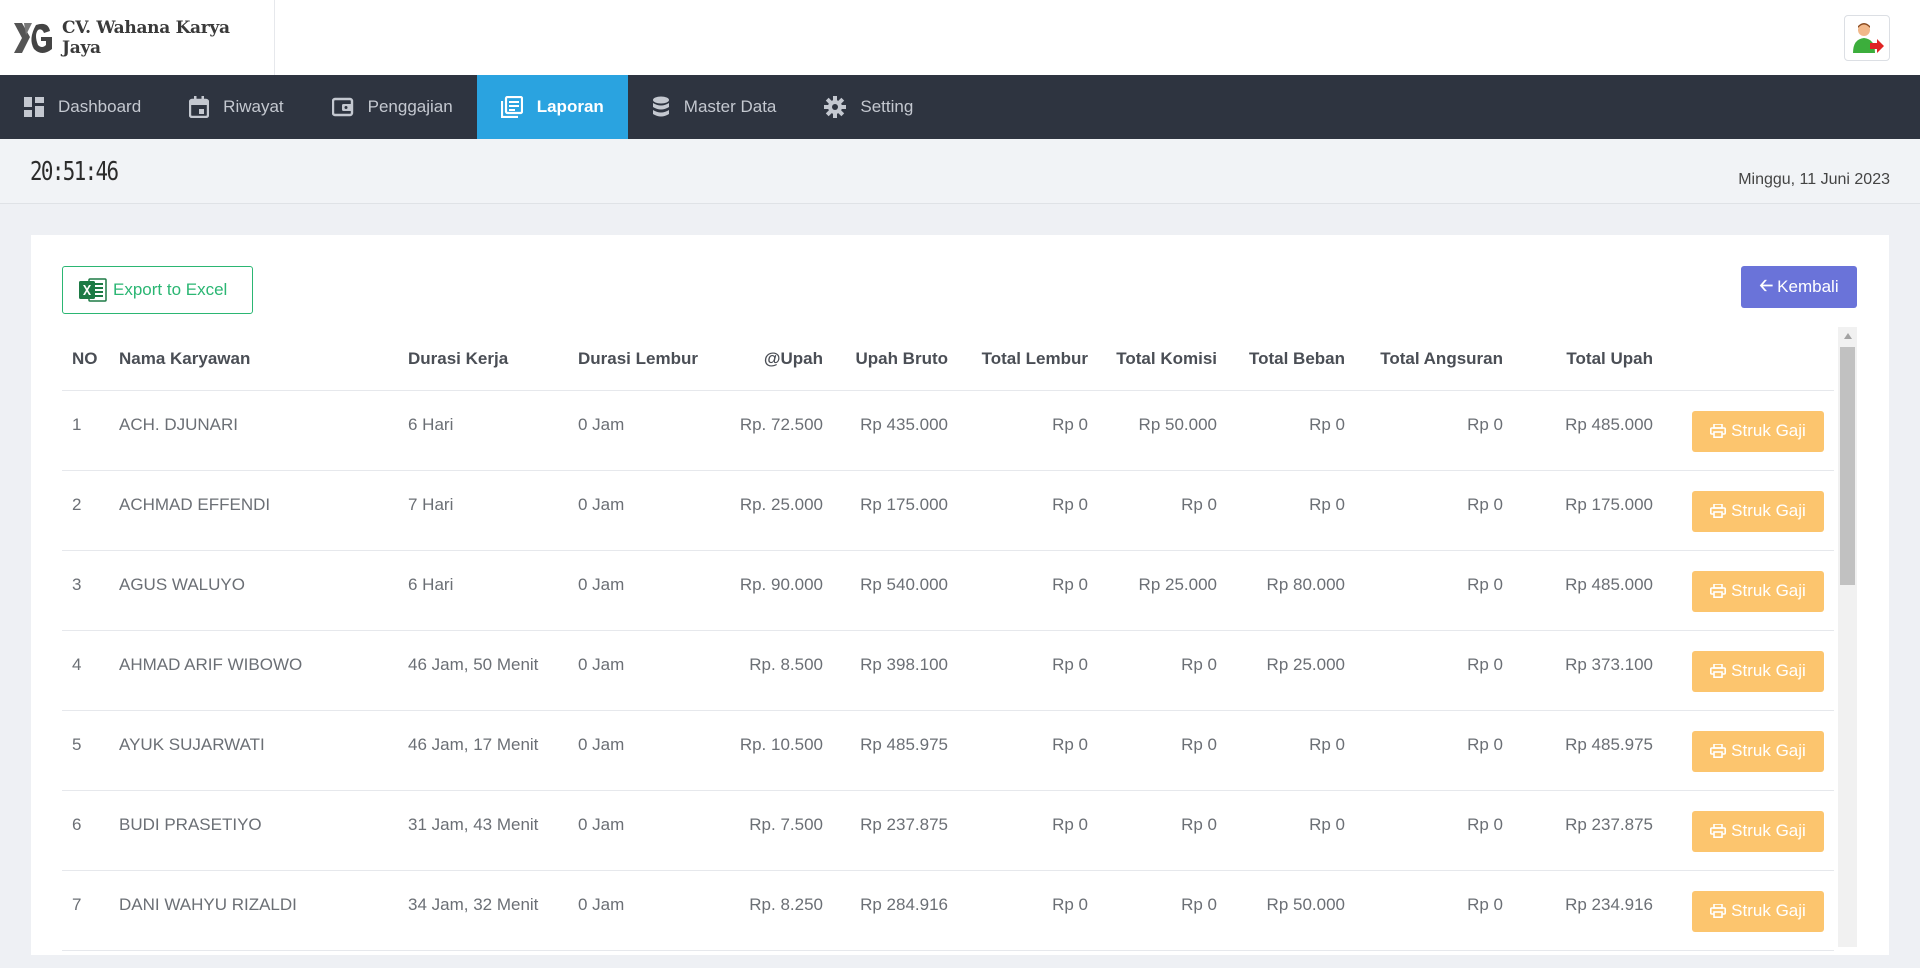 Image resolution: width=1920 pixels, height=968 pixels. Describe the element at coordinates (770, 430) in the screenshot. I see `cell-upah: Rp. 72.500` at that location.